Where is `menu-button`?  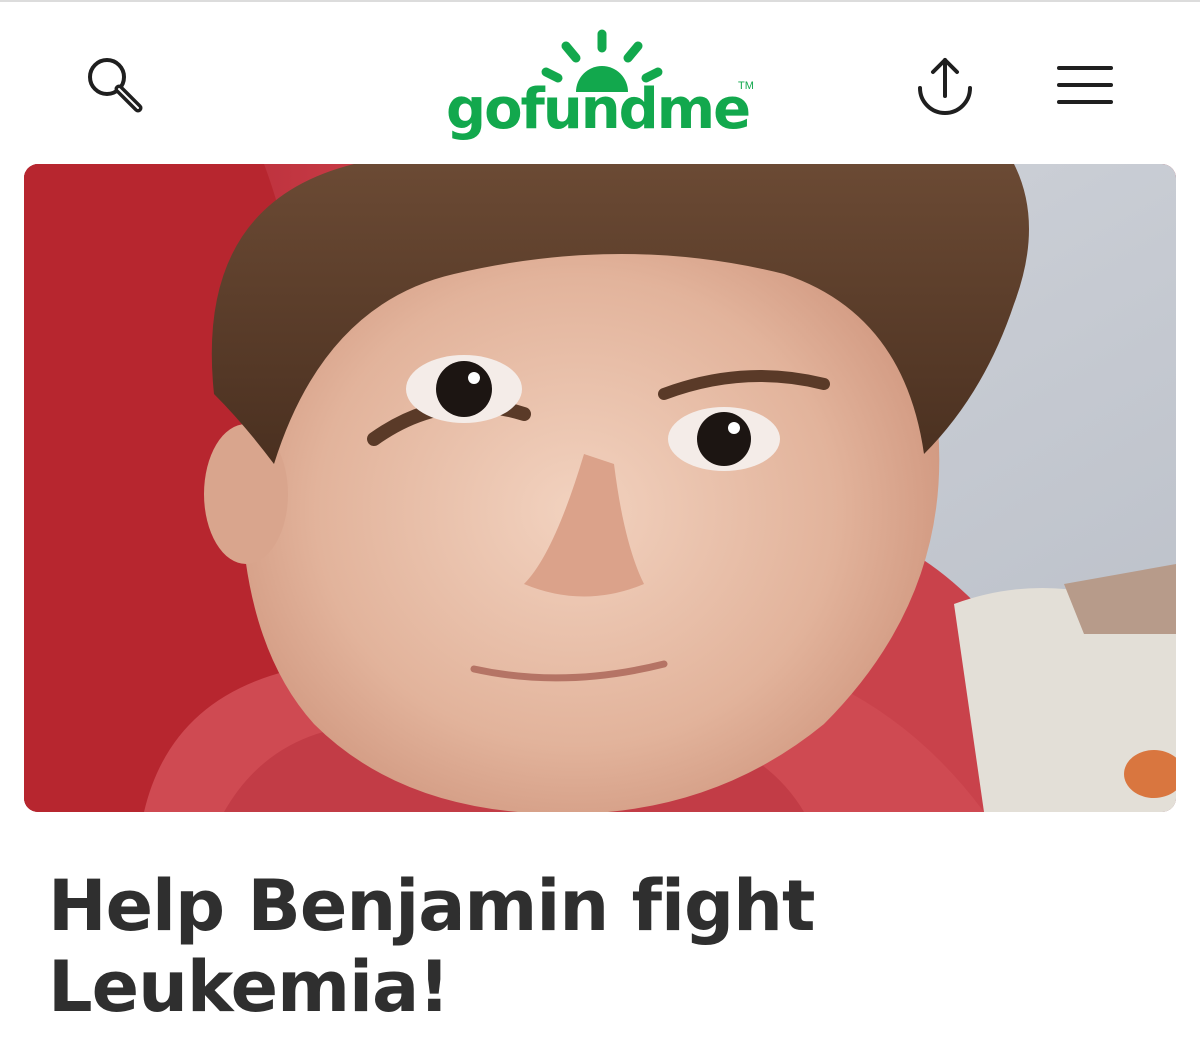
menu-button is located at coordinates (1085, 85).